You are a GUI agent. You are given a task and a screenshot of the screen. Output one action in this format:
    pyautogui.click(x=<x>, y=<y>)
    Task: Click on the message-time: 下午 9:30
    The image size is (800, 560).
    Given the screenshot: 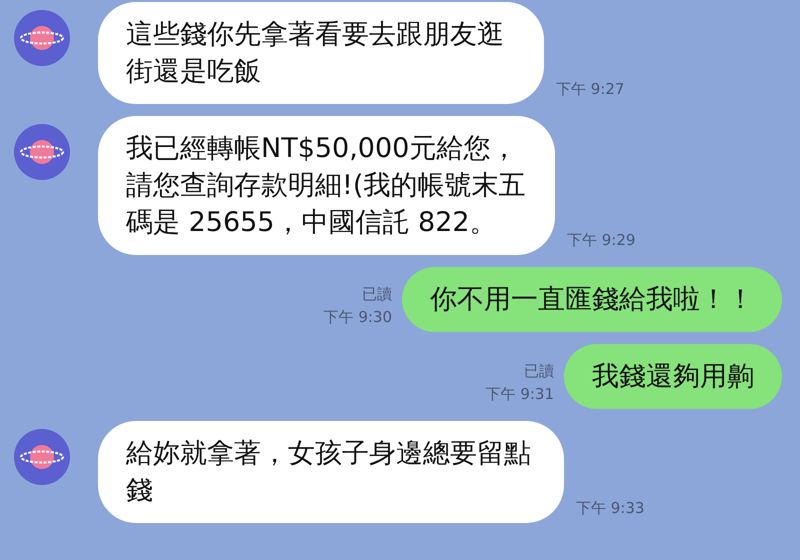 What is the action you would take?
    pyautogui.click(x=358, y=317)
    